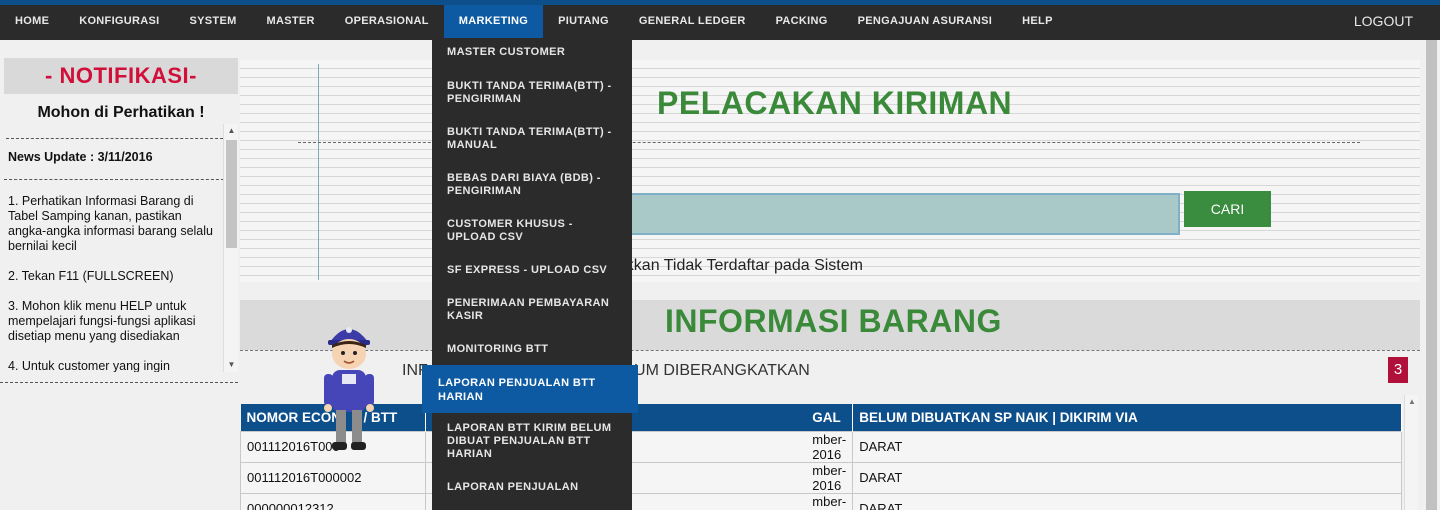 Image resolution: width=1440 pixels, height=510 pixels. I want to click on notification-scrollbar: ▲ ▼, so click(230, 248).